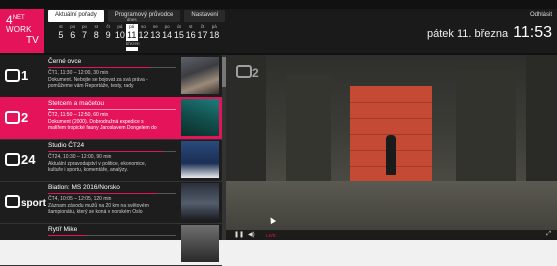  What do you see at coordinates (203, 37) in the screenshot?
I see `day-item: čt 17` at bounding box center [203, 37].